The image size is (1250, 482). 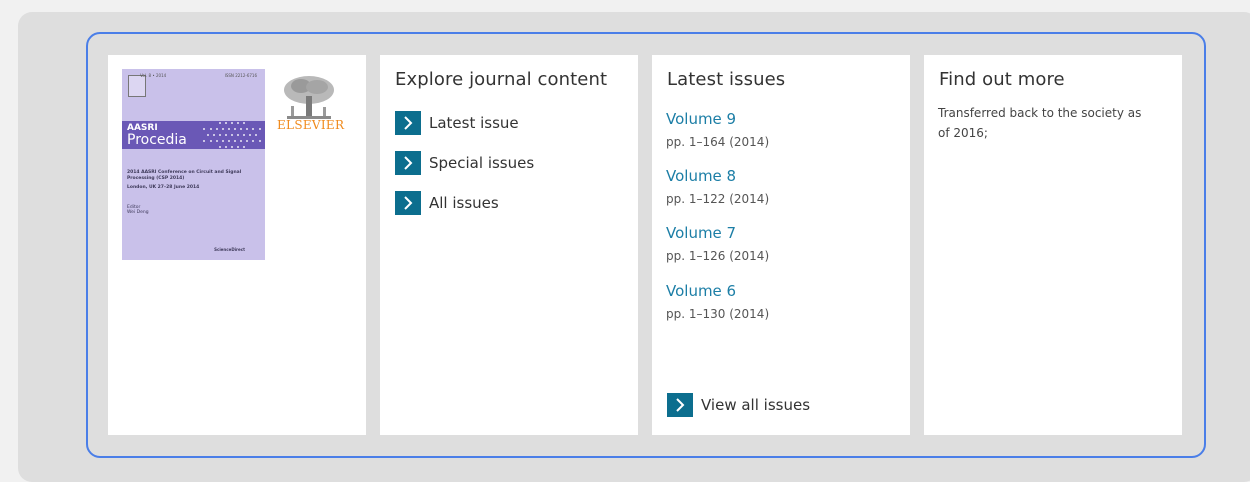 I want to click on cover-journal-line2: Procedia, so click(x=157, y=140).